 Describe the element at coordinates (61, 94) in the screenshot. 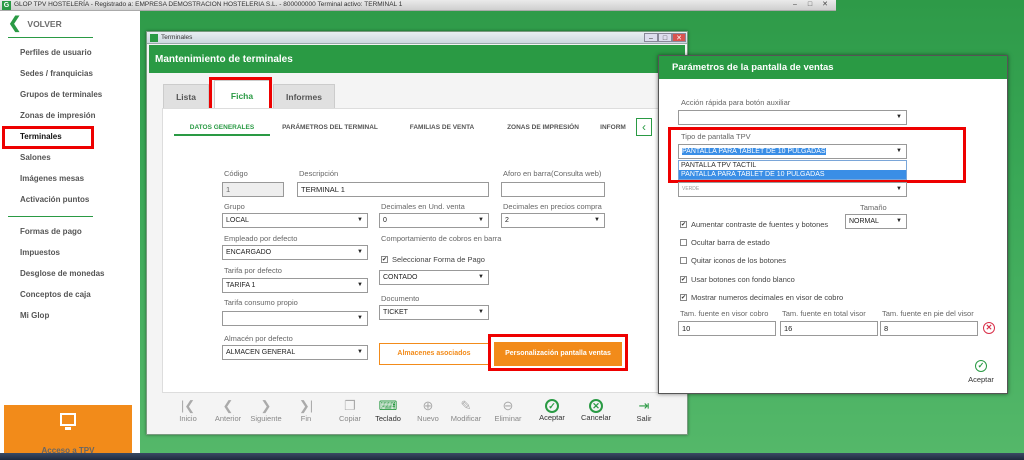

I see `sidebar-item-grupos-terminales: Grupos de terminales` at that location.